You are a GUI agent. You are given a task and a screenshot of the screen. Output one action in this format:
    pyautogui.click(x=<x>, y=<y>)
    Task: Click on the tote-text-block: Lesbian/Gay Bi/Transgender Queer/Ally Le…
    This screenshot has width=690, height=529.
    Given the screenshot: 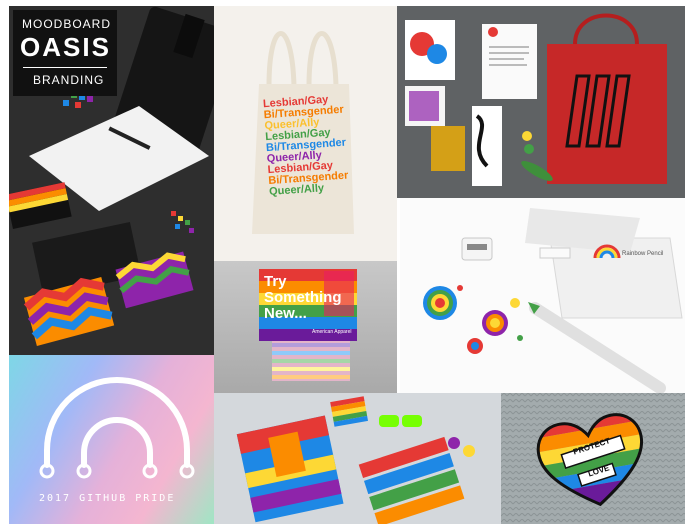 What is the action you would take?
    pyautogui.click(x=311, y=145)
    